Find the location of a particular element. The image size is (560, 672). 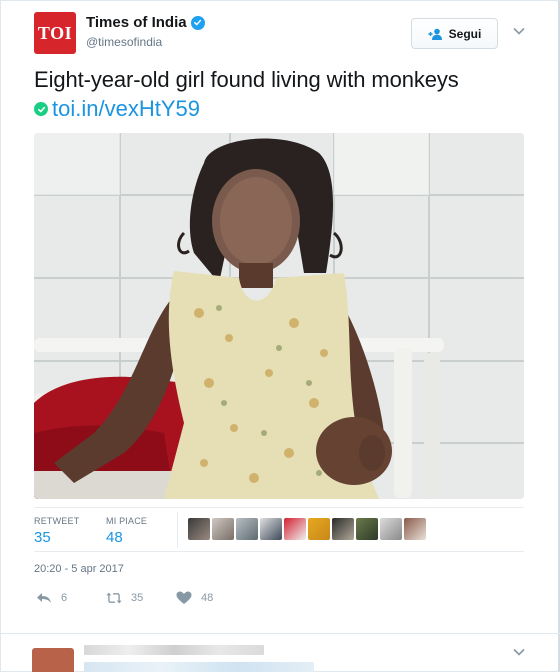

verified-badge-icon is located at coordinates (197, 22).